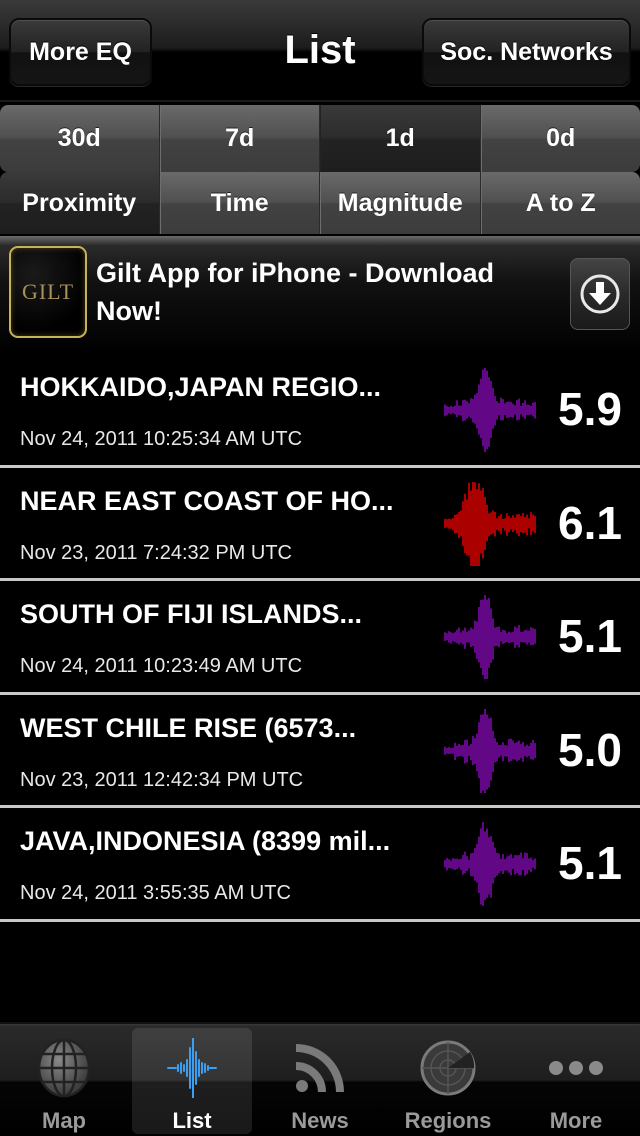 Image resolution: width=640 pixels, height=1136 pixels. I want to click on tab-list: List, so click(192, 1081).